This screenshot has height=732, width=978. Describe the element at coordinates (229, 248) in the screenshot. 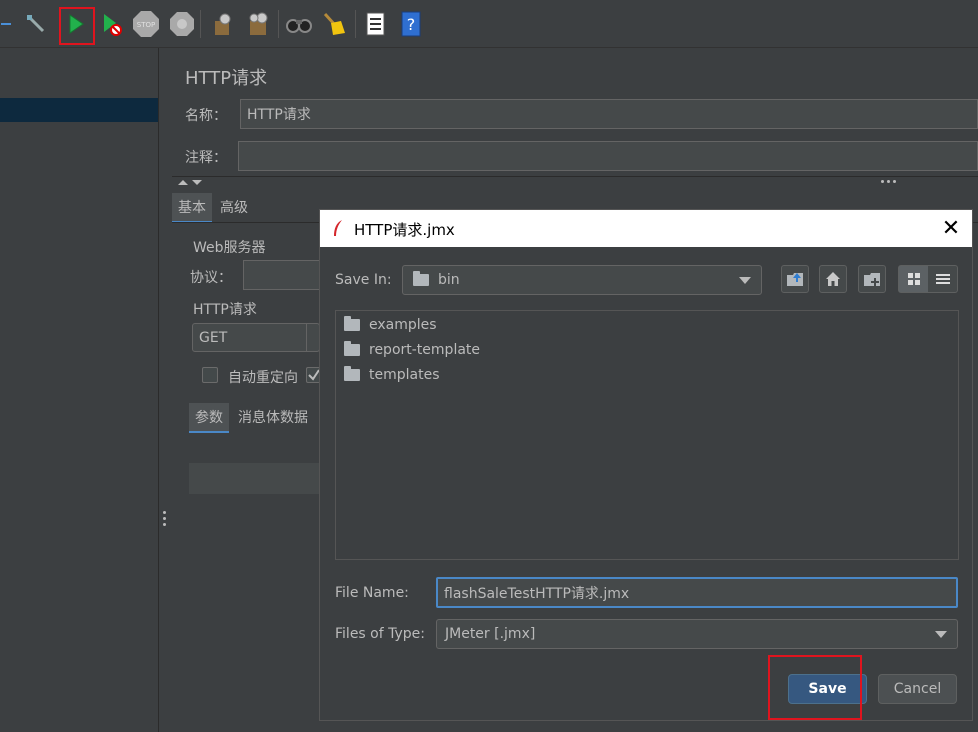

I see `web-server-label: Web服务器` at that location.